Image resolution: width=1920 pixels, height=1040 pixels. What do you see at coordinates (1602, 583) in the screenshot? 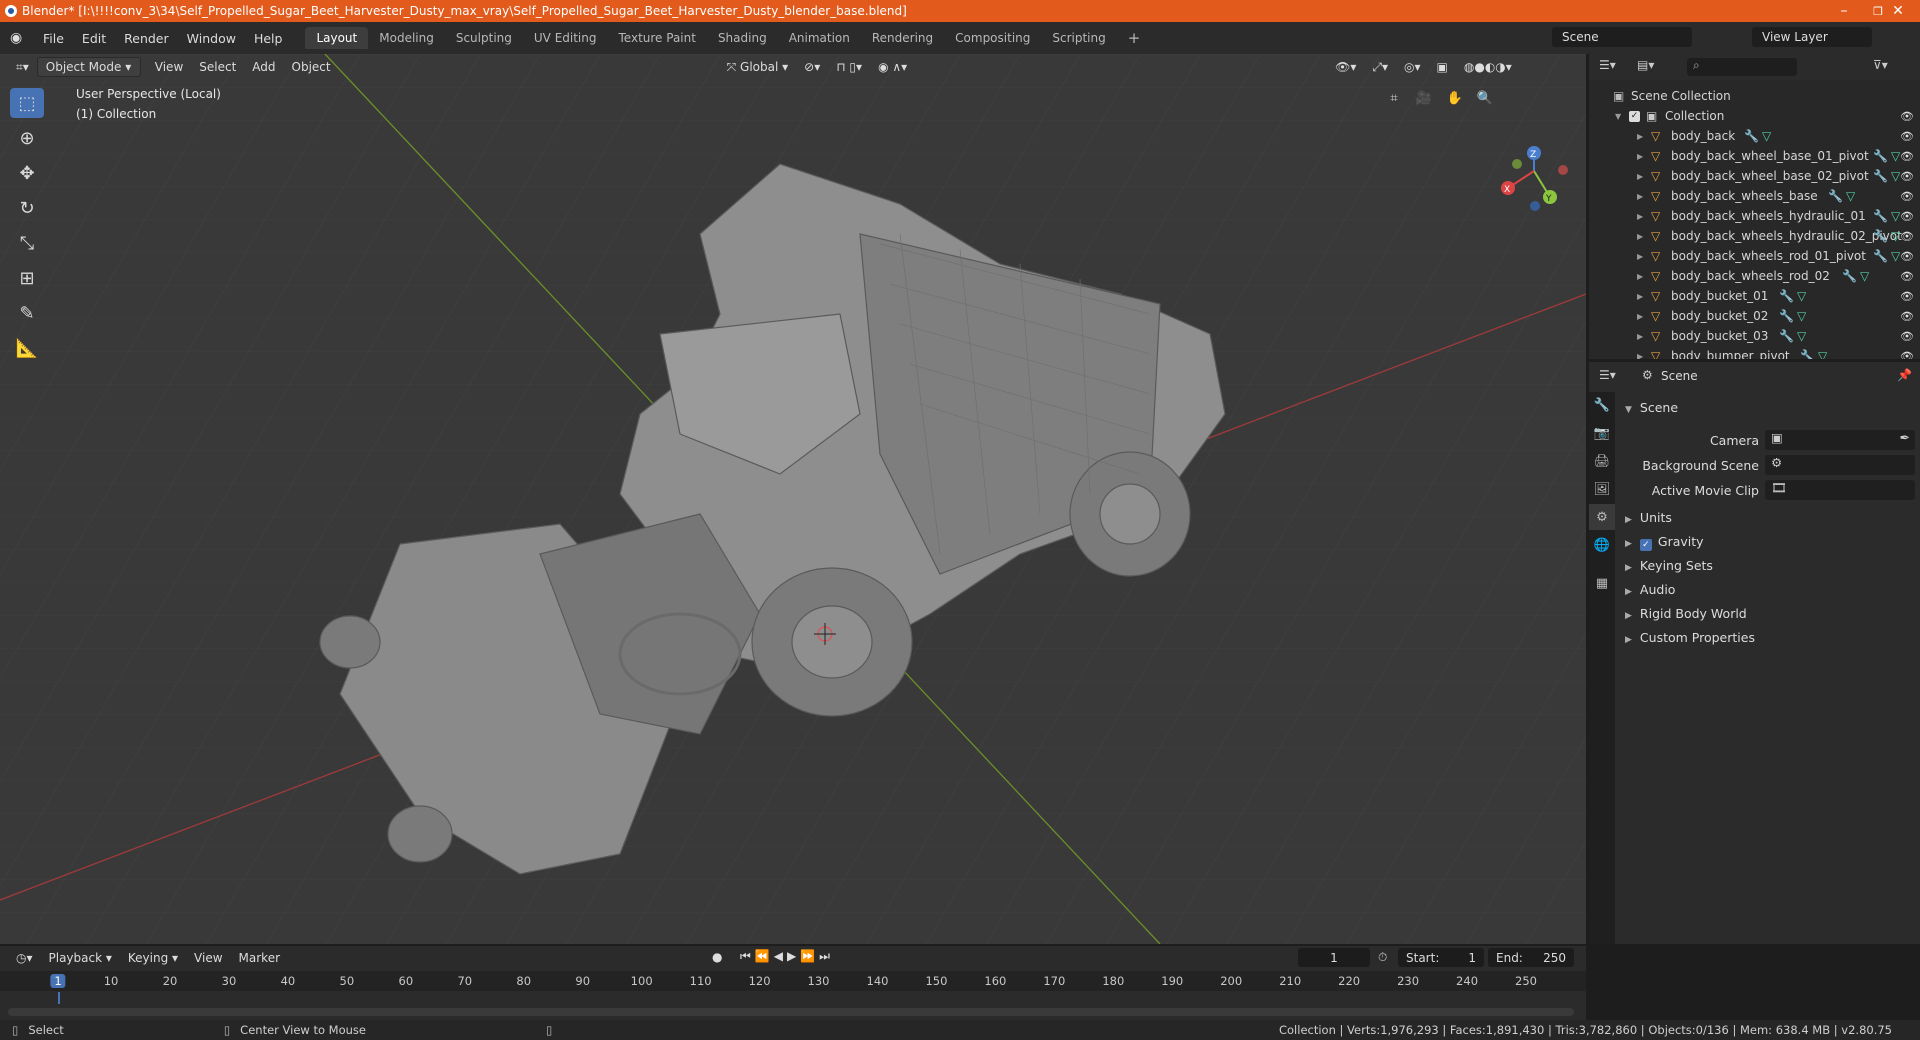
I see `texture-tab-icon: ▦` at bounding box center [1602, 583].